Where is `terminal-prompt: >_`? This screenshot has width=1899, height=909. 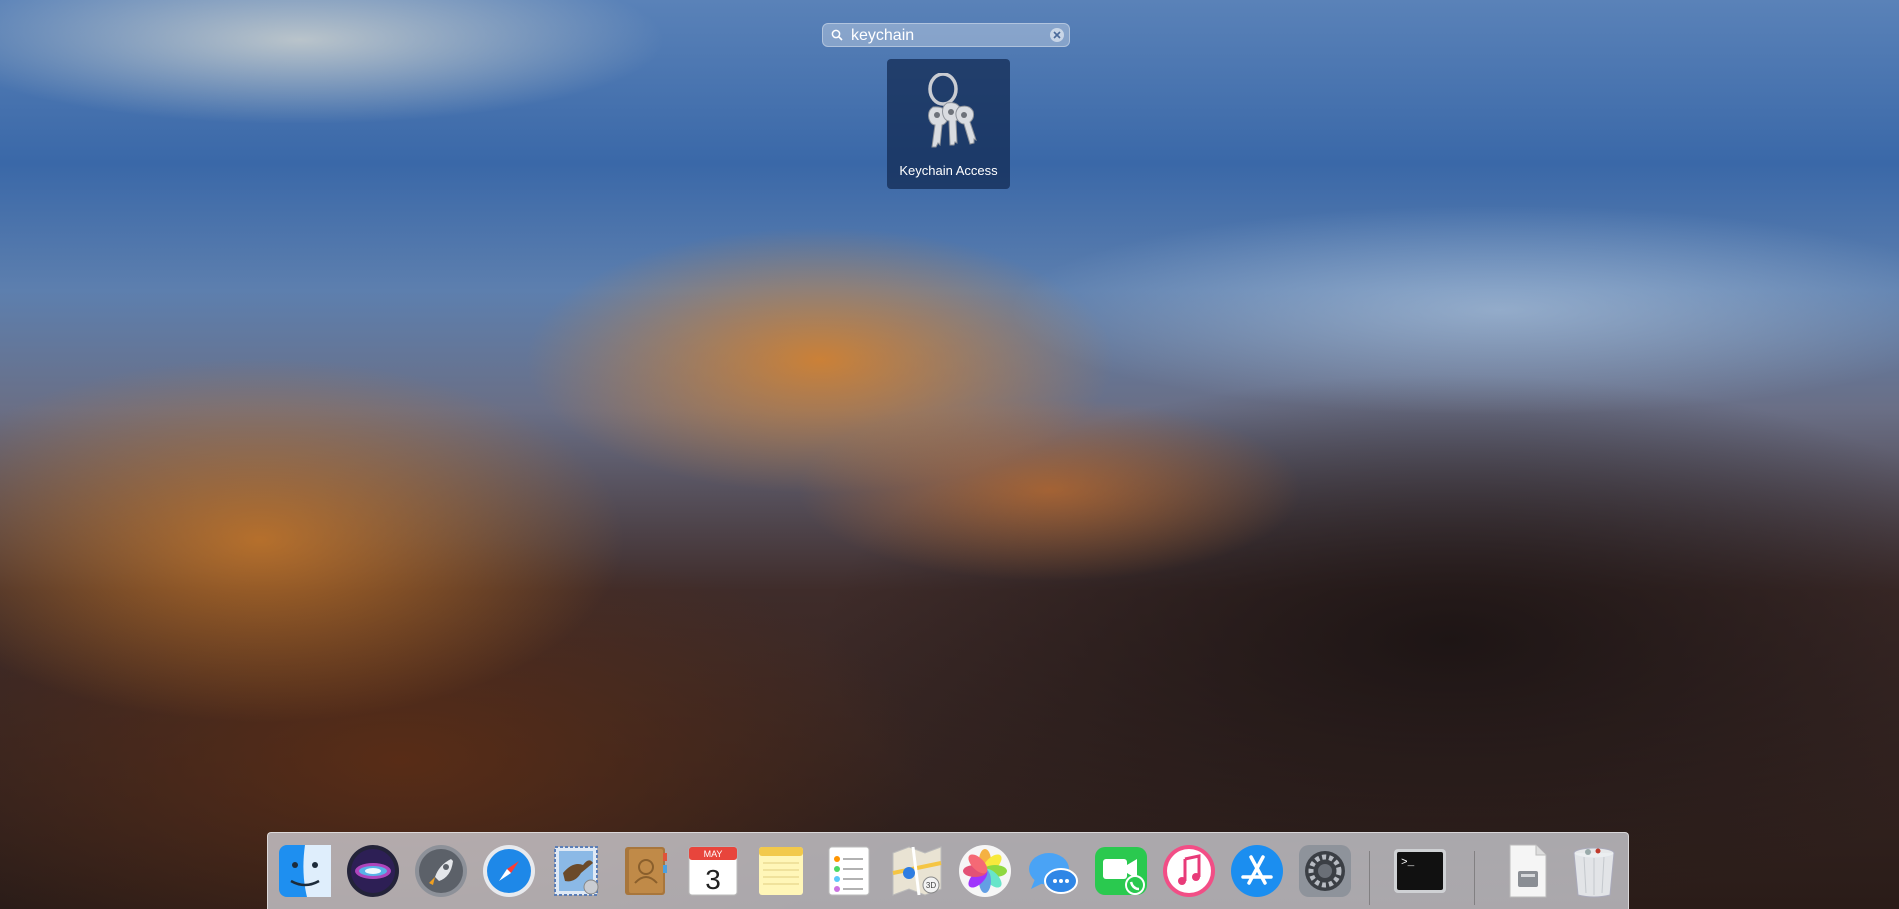
terminal-prompt: >_ is located at coordinates (1408, 863).